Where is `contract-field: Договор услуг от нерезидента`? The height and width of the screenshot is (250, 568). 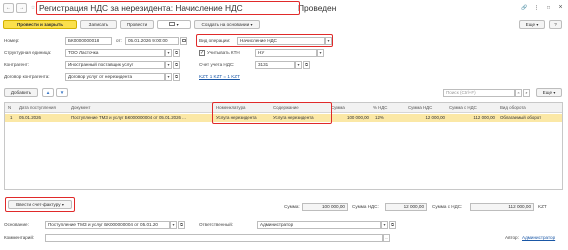 contract-field: Договор услуг от нерезидента is located at coordinates (115, 77).